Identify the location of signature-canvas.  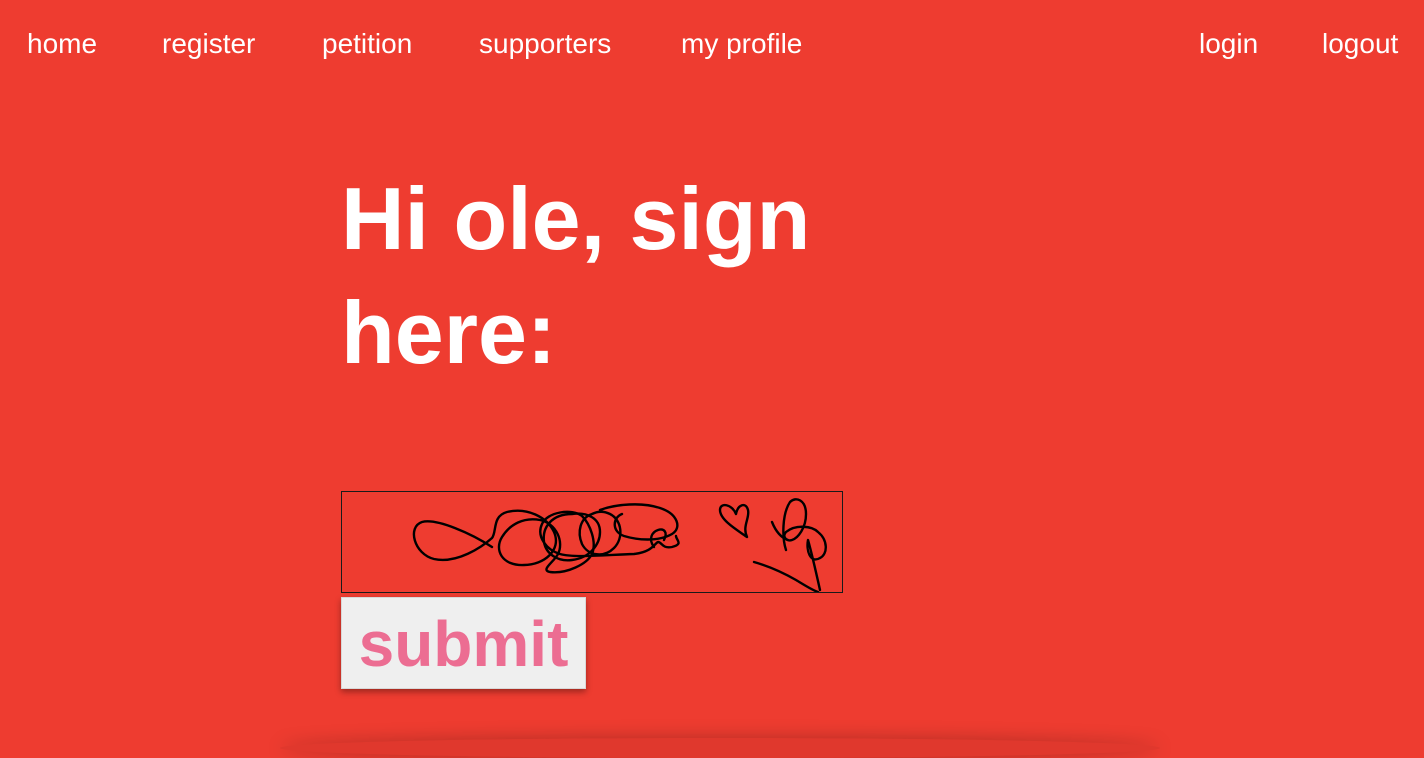
(592, 542).